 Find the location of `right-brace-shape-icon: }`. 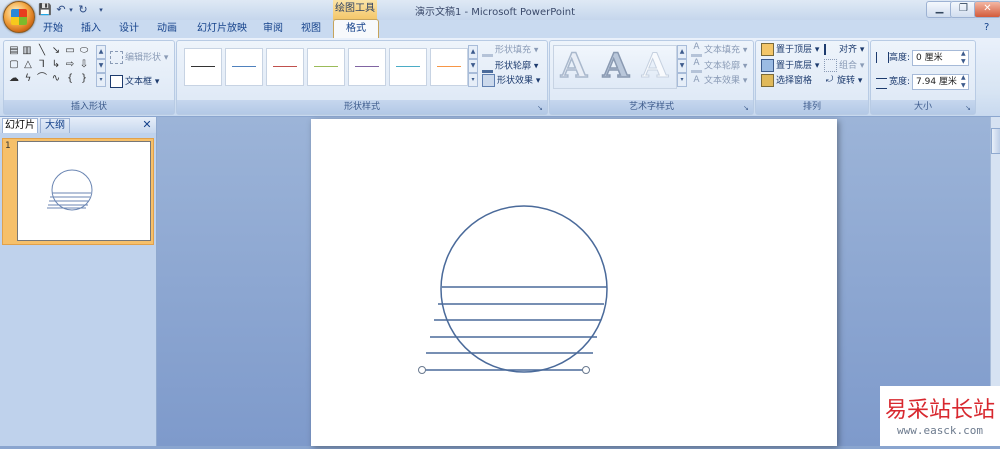

right-brace-shape-icon: } is located at coordinates (84, 78).